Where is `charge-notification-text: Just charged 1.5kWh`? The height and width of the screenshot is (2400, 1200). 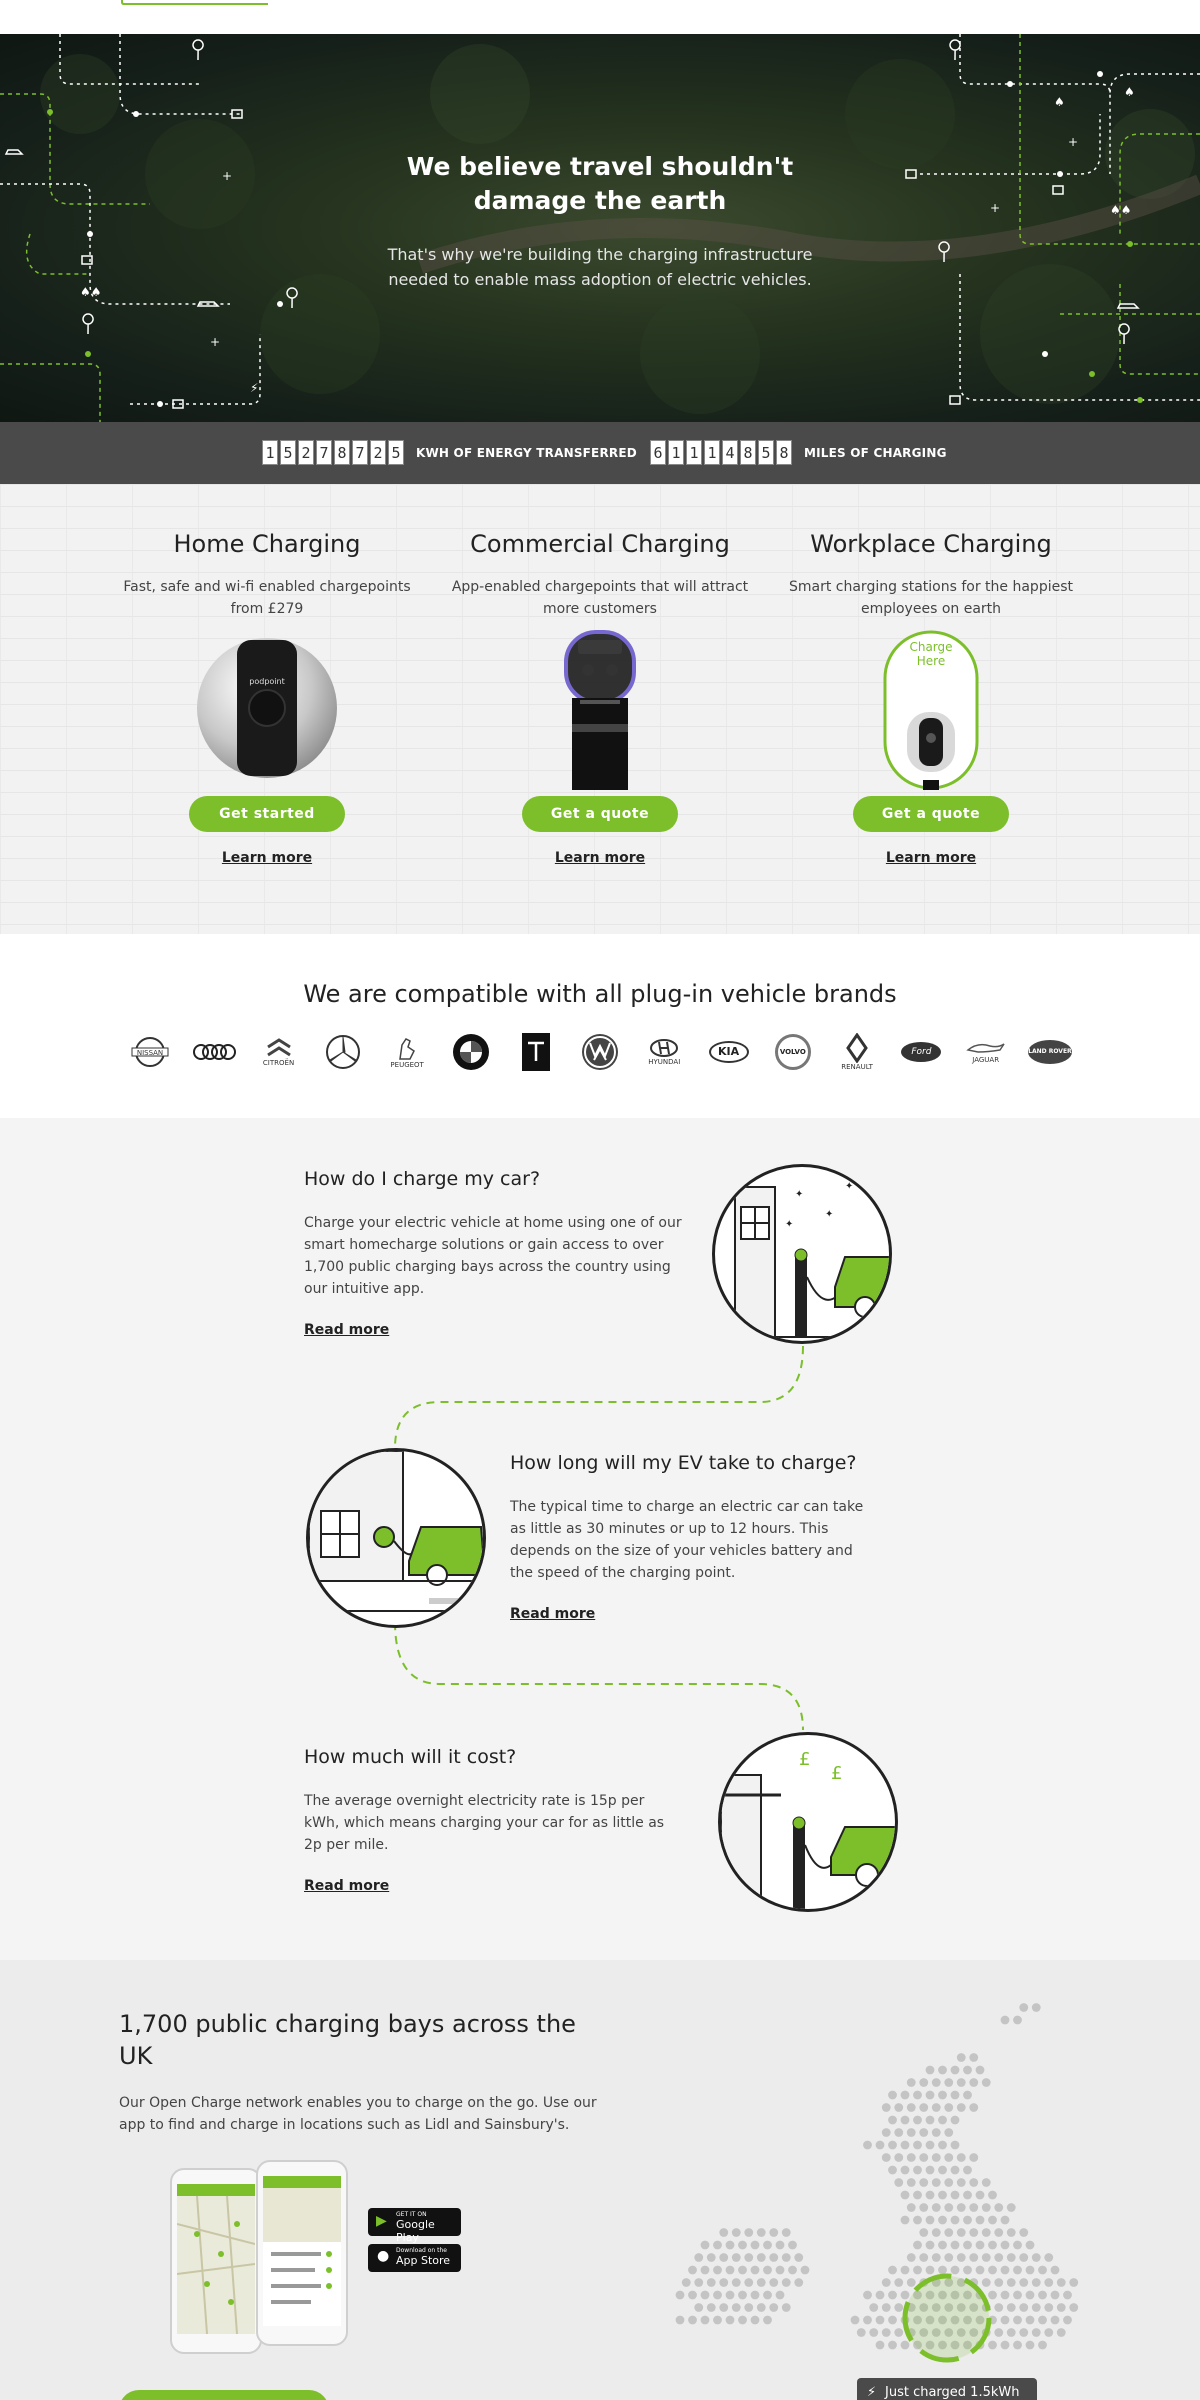
charge-notification-text: Just charged 1.5kWh is located at coordinates (952, 2392).